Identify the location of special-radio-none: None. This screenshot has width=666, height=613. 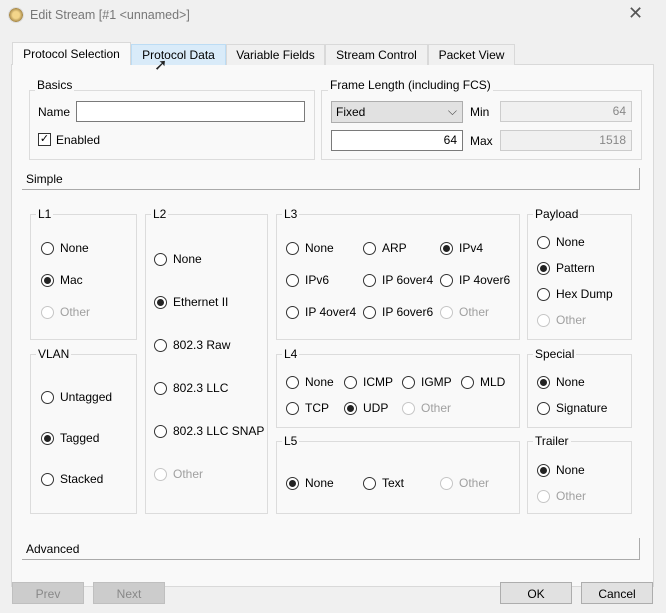
(561, 382).